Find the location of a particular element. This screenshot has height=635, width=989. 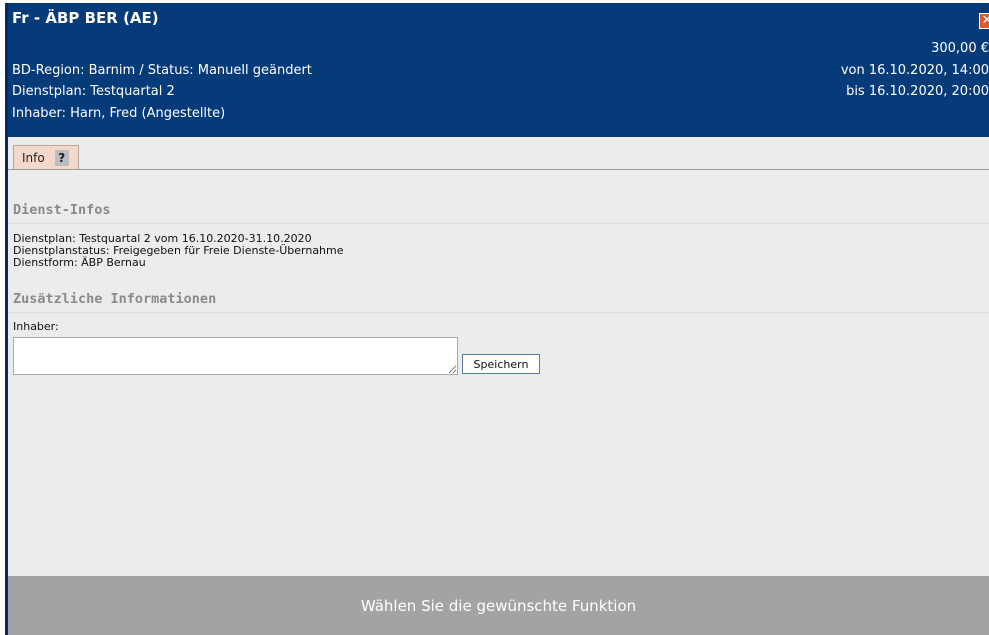

function-footer: Wählen Sie die gewünschte Funktion is located at coordinates (498, 605).